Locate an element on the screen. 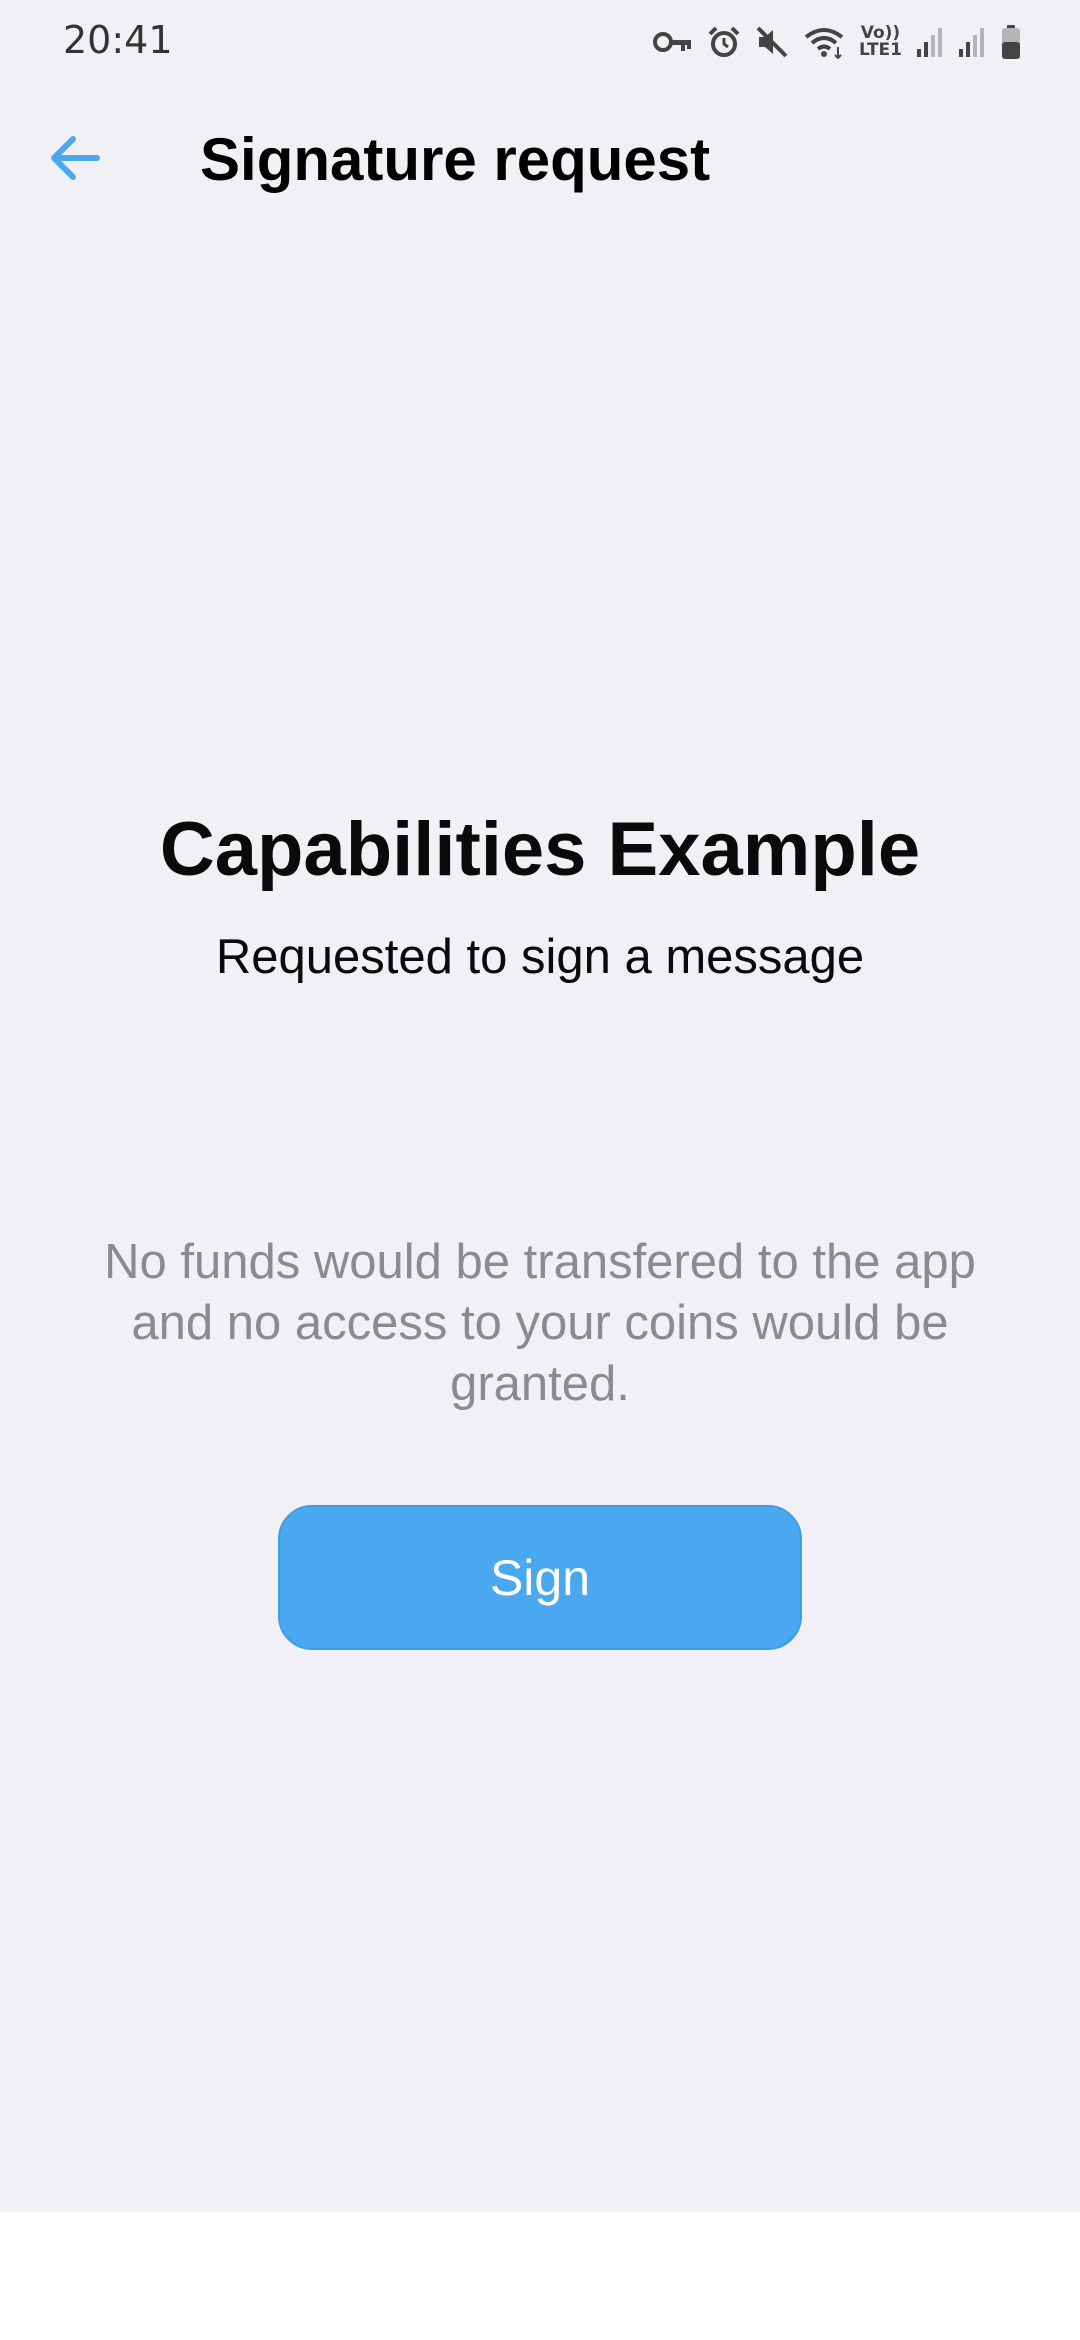 Image resolution: width=1080 pixels, height=2340 pixels. lte-label: LTE1 is located at coordinates (880, 50).